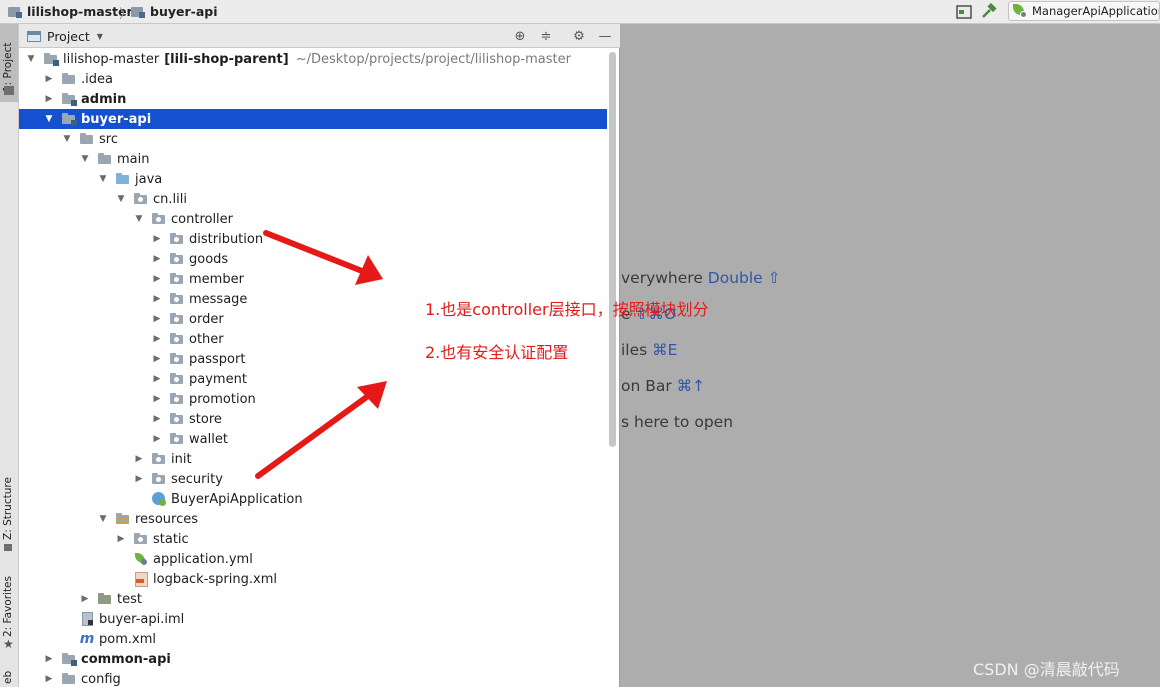 The width and height of the screenshot is (1160, 687). Describe the element at coordinates (313, 479) in the screenshot. I see `tree-row: ▶ security` at that location.